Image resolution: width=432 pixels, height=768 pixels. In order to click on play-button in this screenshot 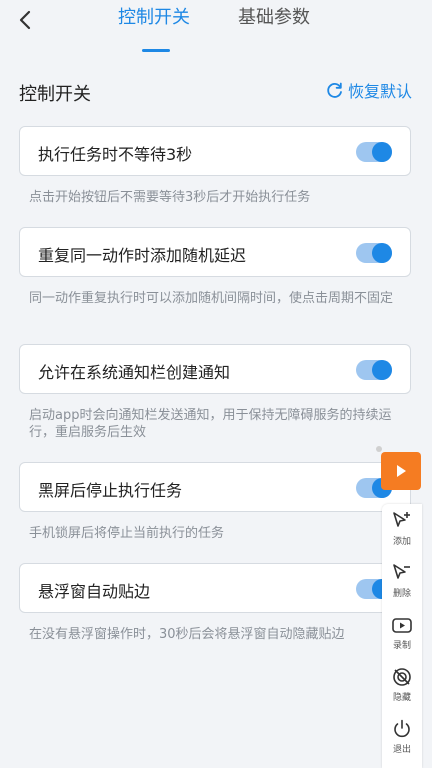, I will do `click(401, 471)`.